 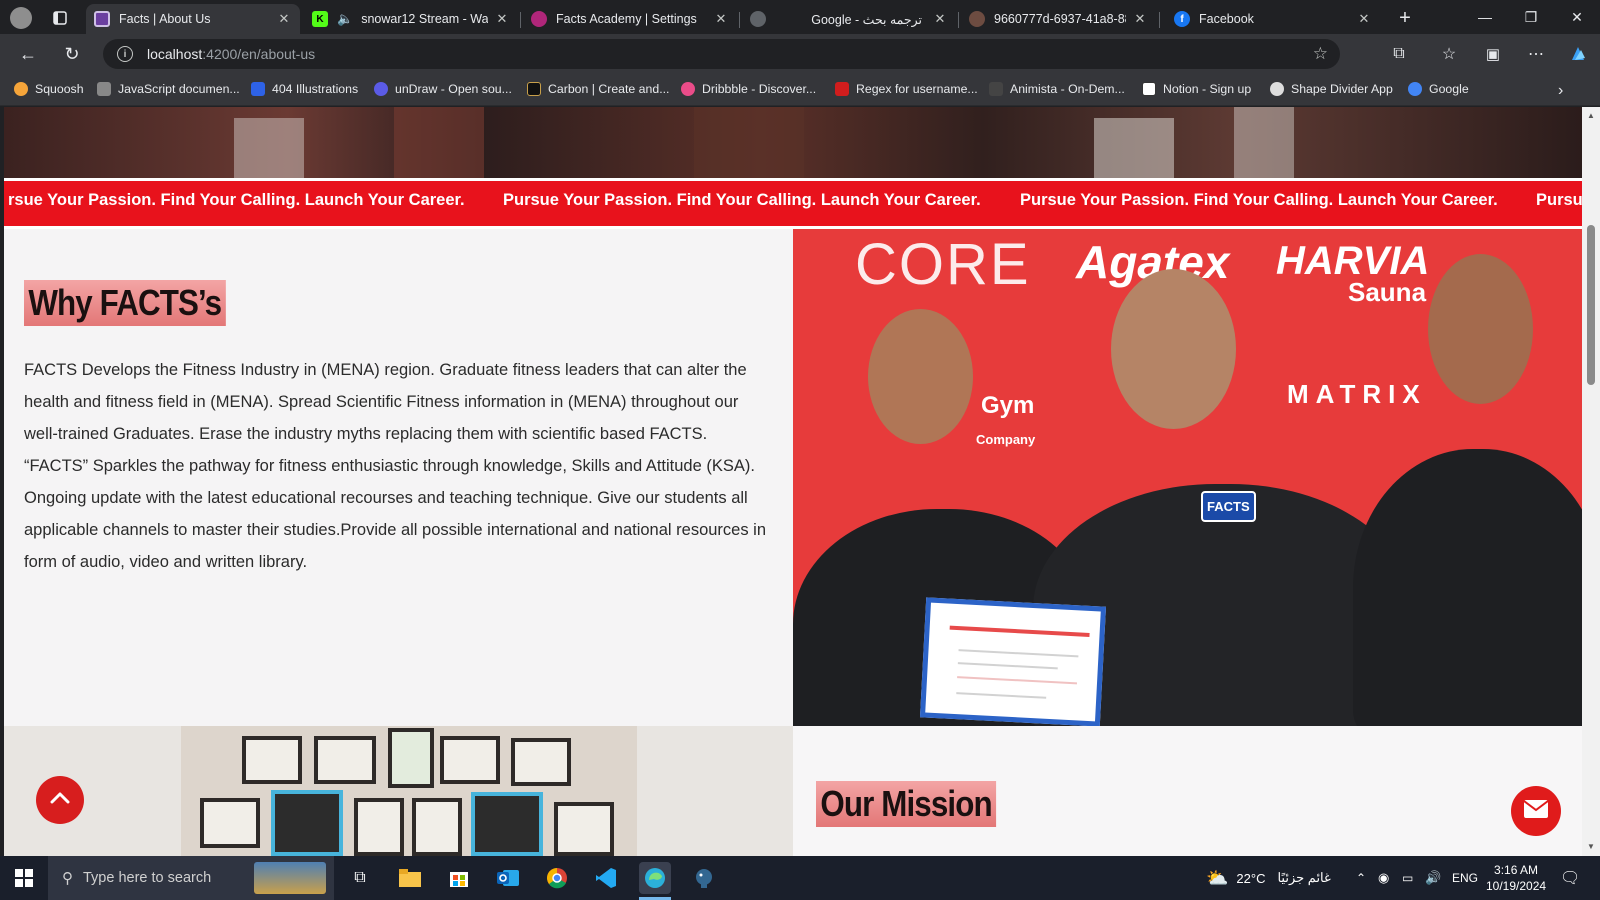 I want to click on bookmark-item: Squoosh, so click(x=49, y=89).